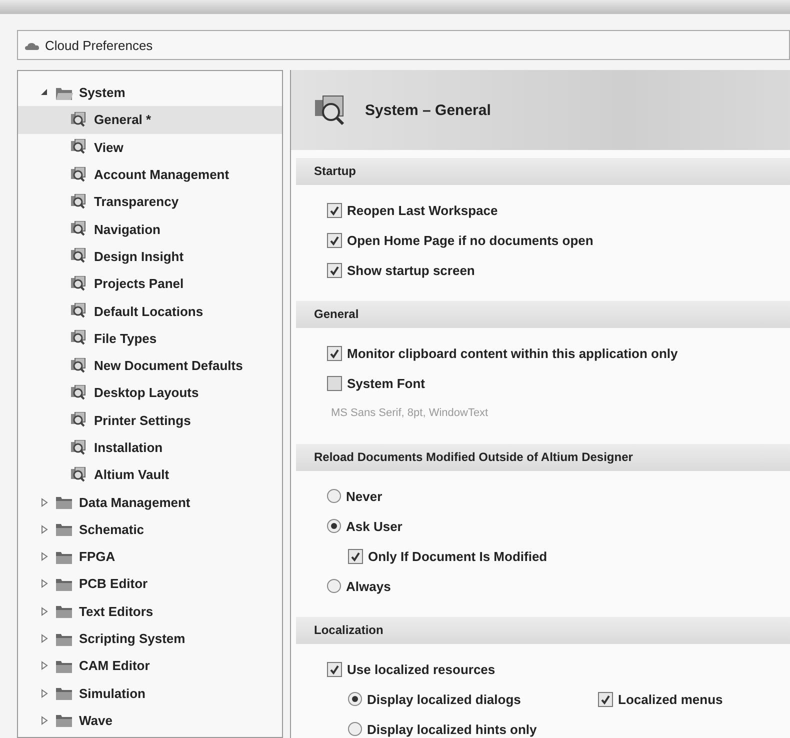  What do you see at coordinates (132, 638) in the screenshot?
I see `tree-item: Scripting System` at bounding box center [132, 638].